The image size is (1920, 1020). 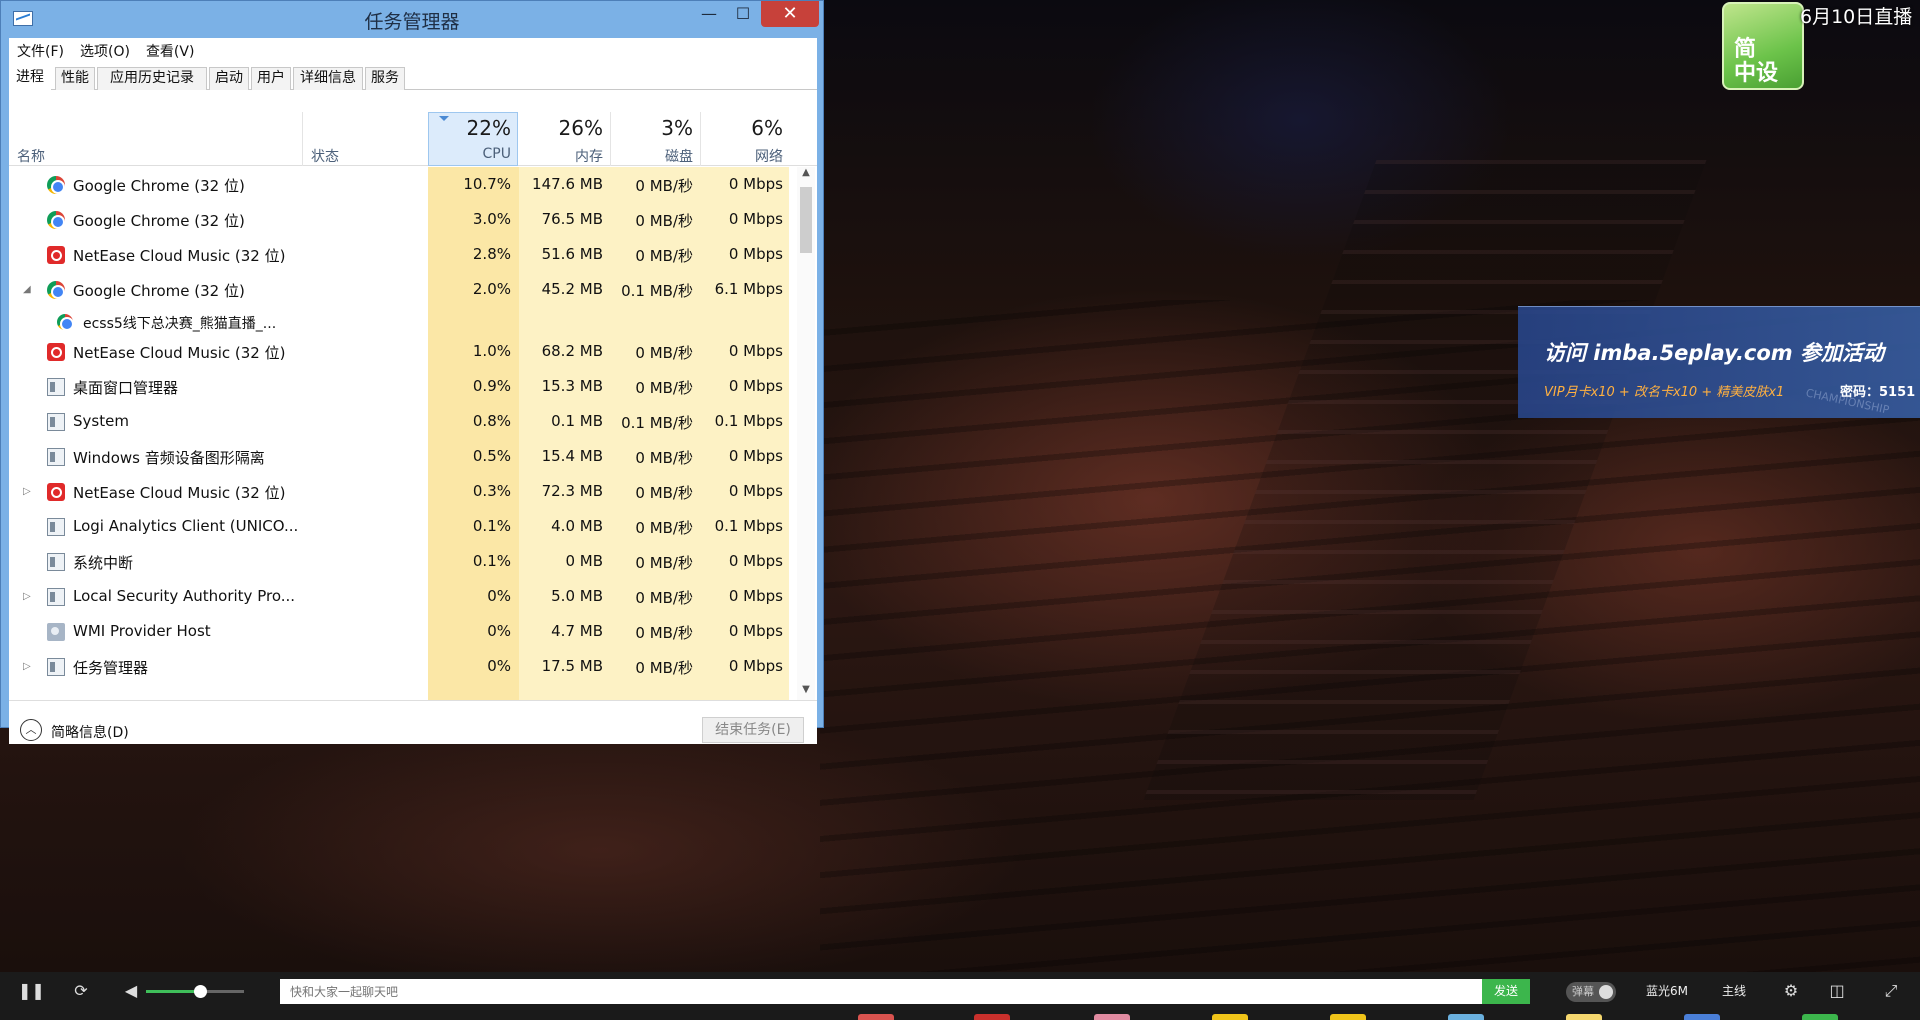 I want to click on scroll-down-arrow-icon: ▼, so click(x=806, y=692).